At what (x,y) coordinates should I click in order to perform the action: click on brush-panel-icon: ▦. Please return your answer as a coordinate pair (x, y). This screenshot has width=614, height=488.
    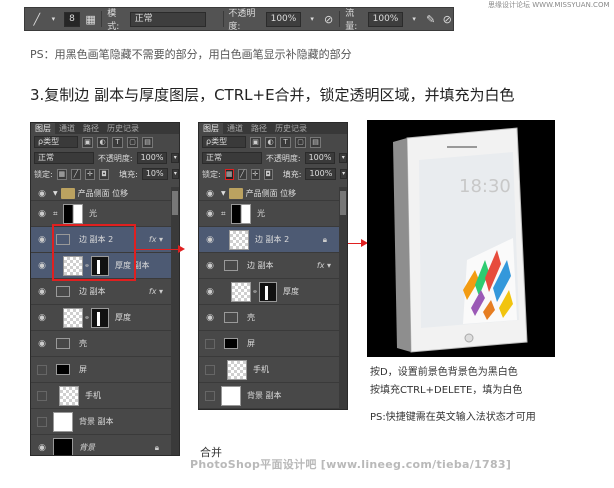
    Looking at the image, I should click on (91, 19).